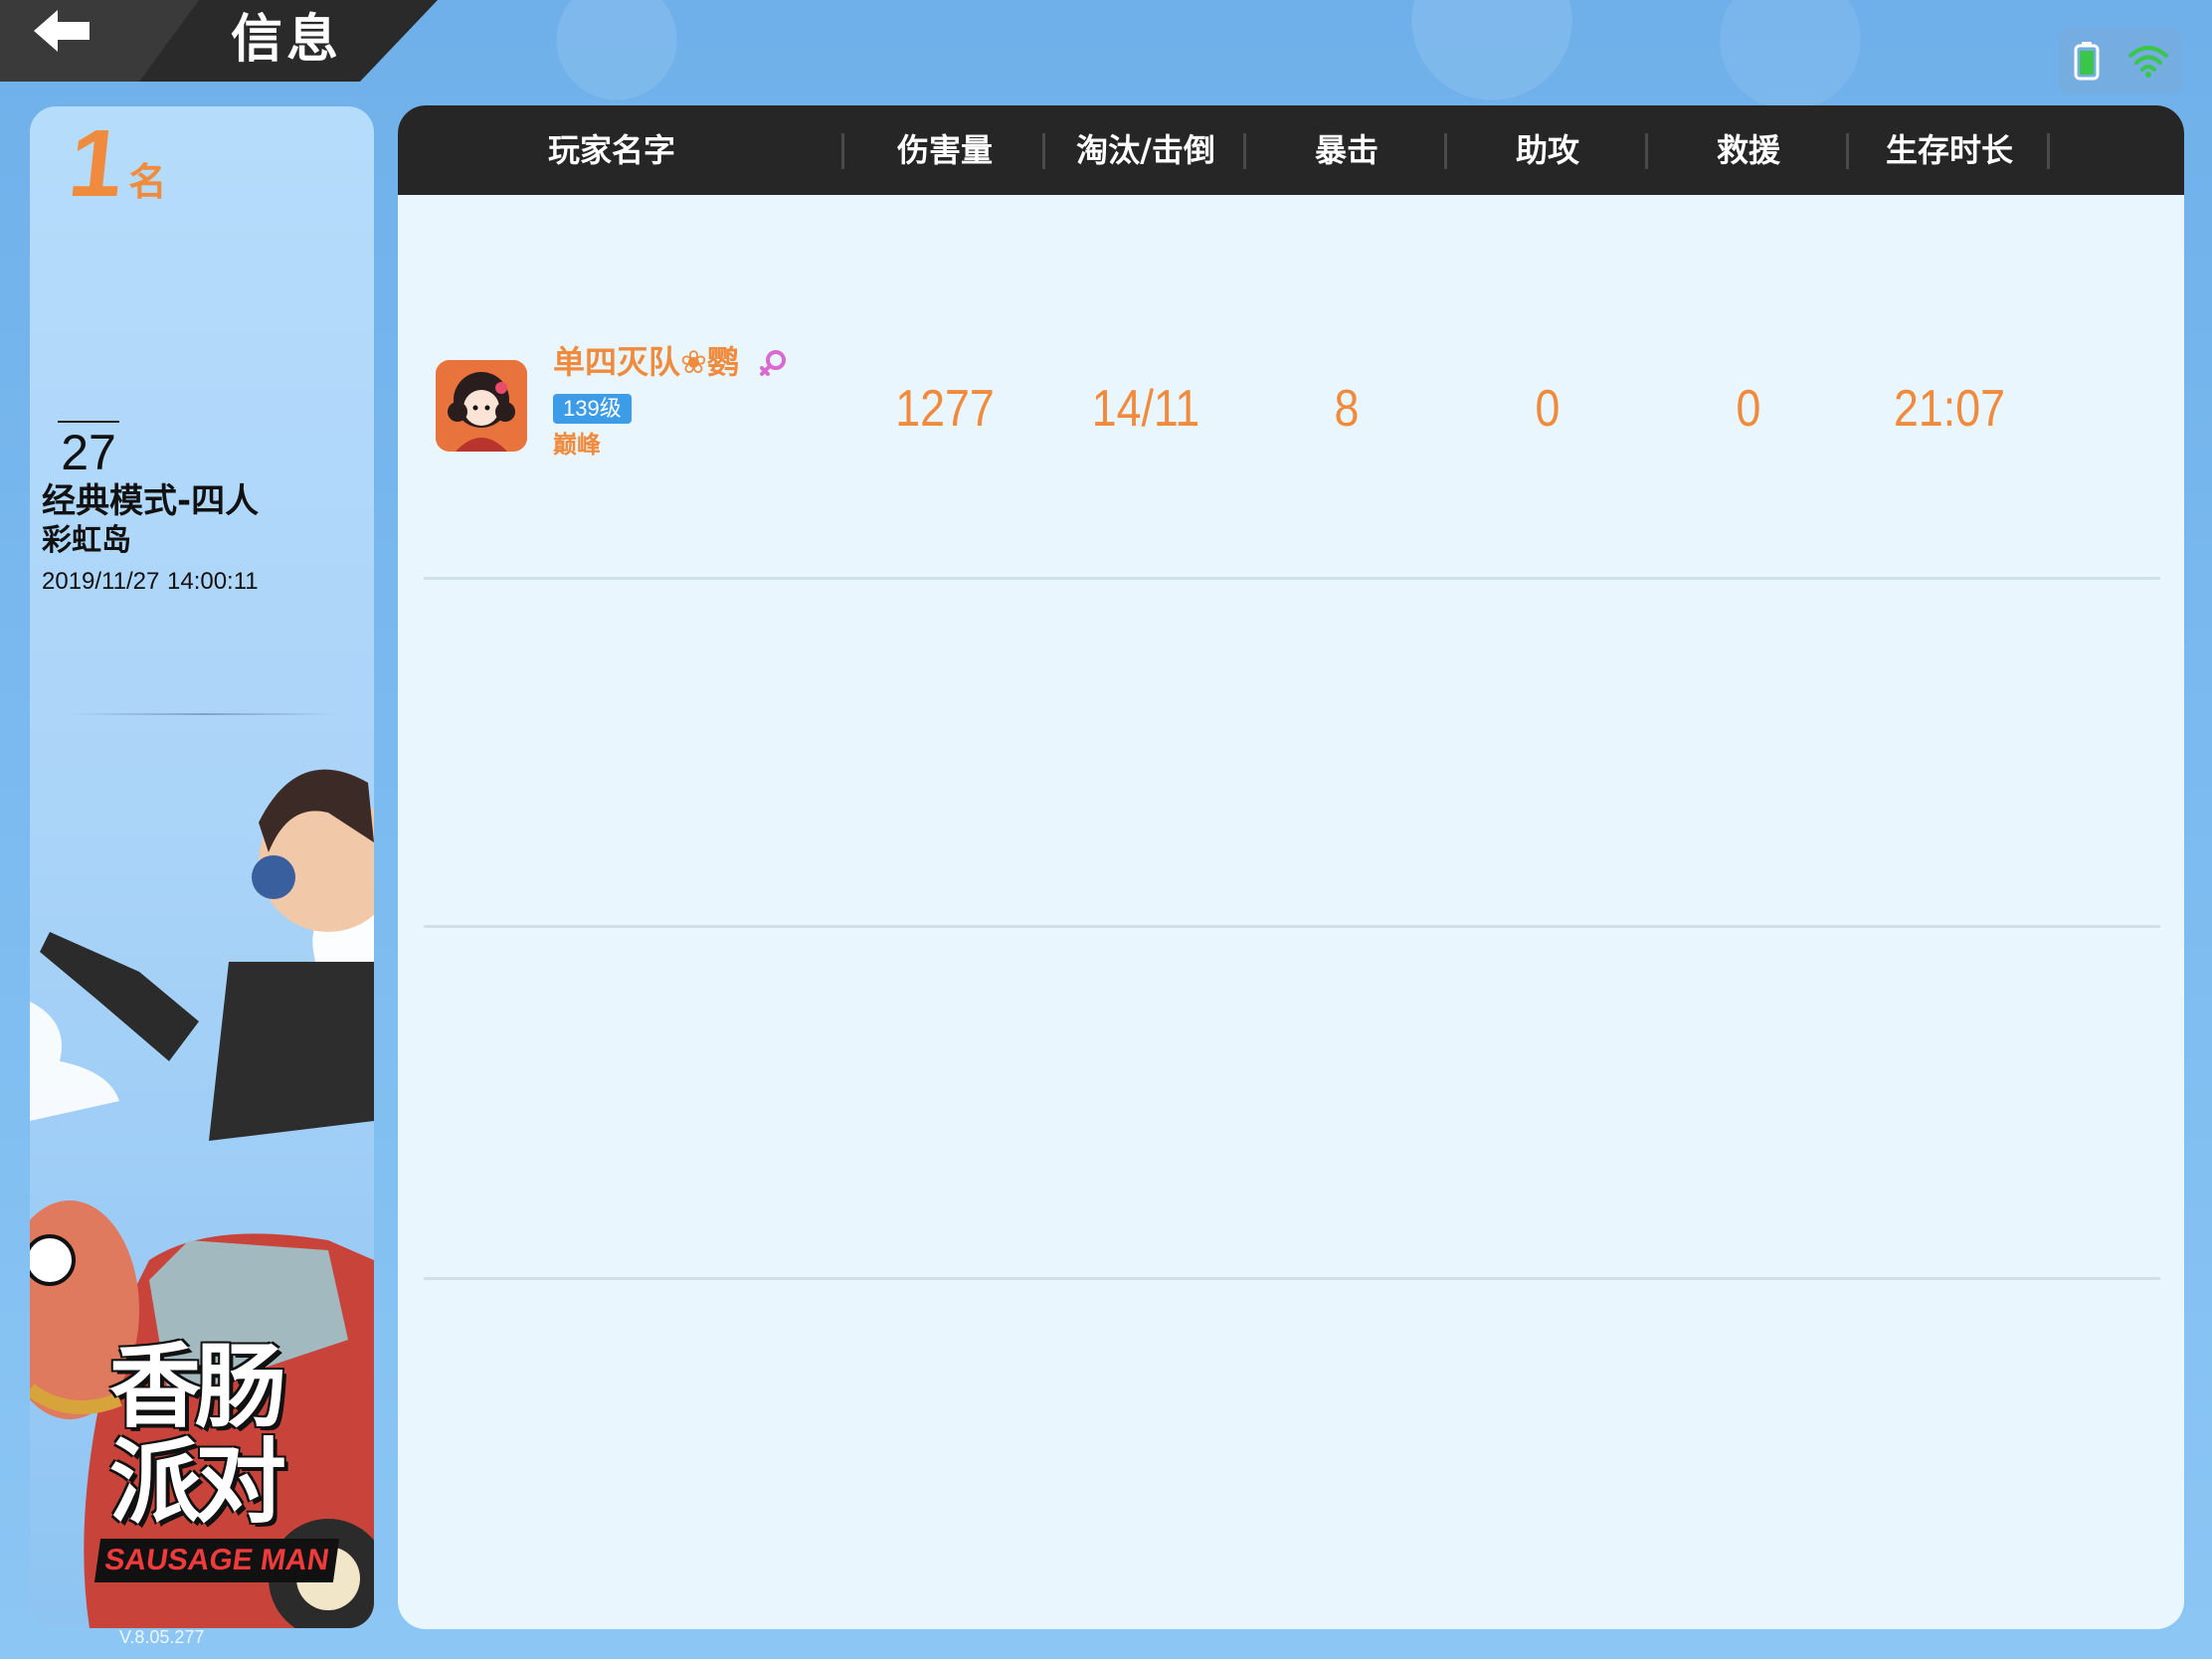  What do you see at coordinates (646, 362) in the screenshot?
I see `player-name: 单四灭队❀鹦` at bounding box center [646, 362].